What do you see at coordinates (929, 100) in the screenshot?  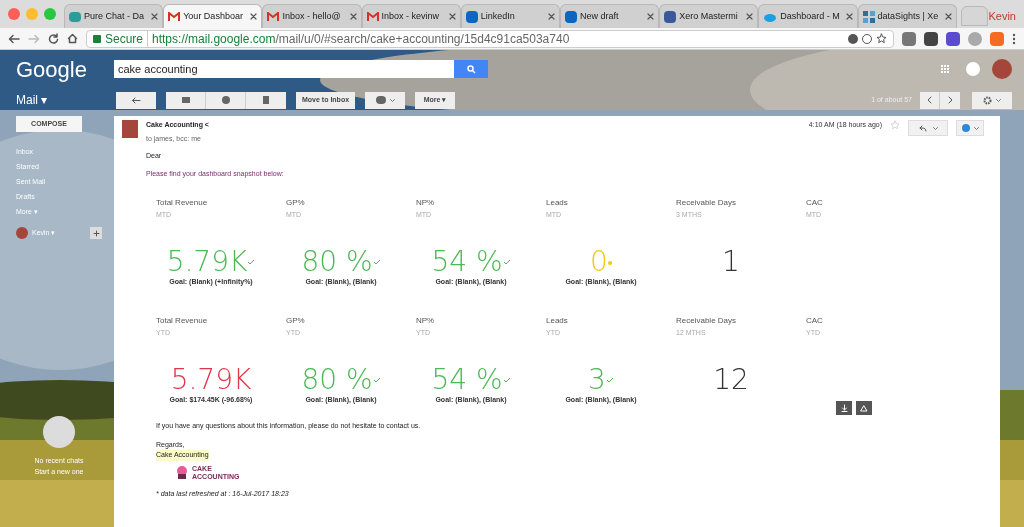 I see `chevron-left-icon` at bounding box center [929, 100].